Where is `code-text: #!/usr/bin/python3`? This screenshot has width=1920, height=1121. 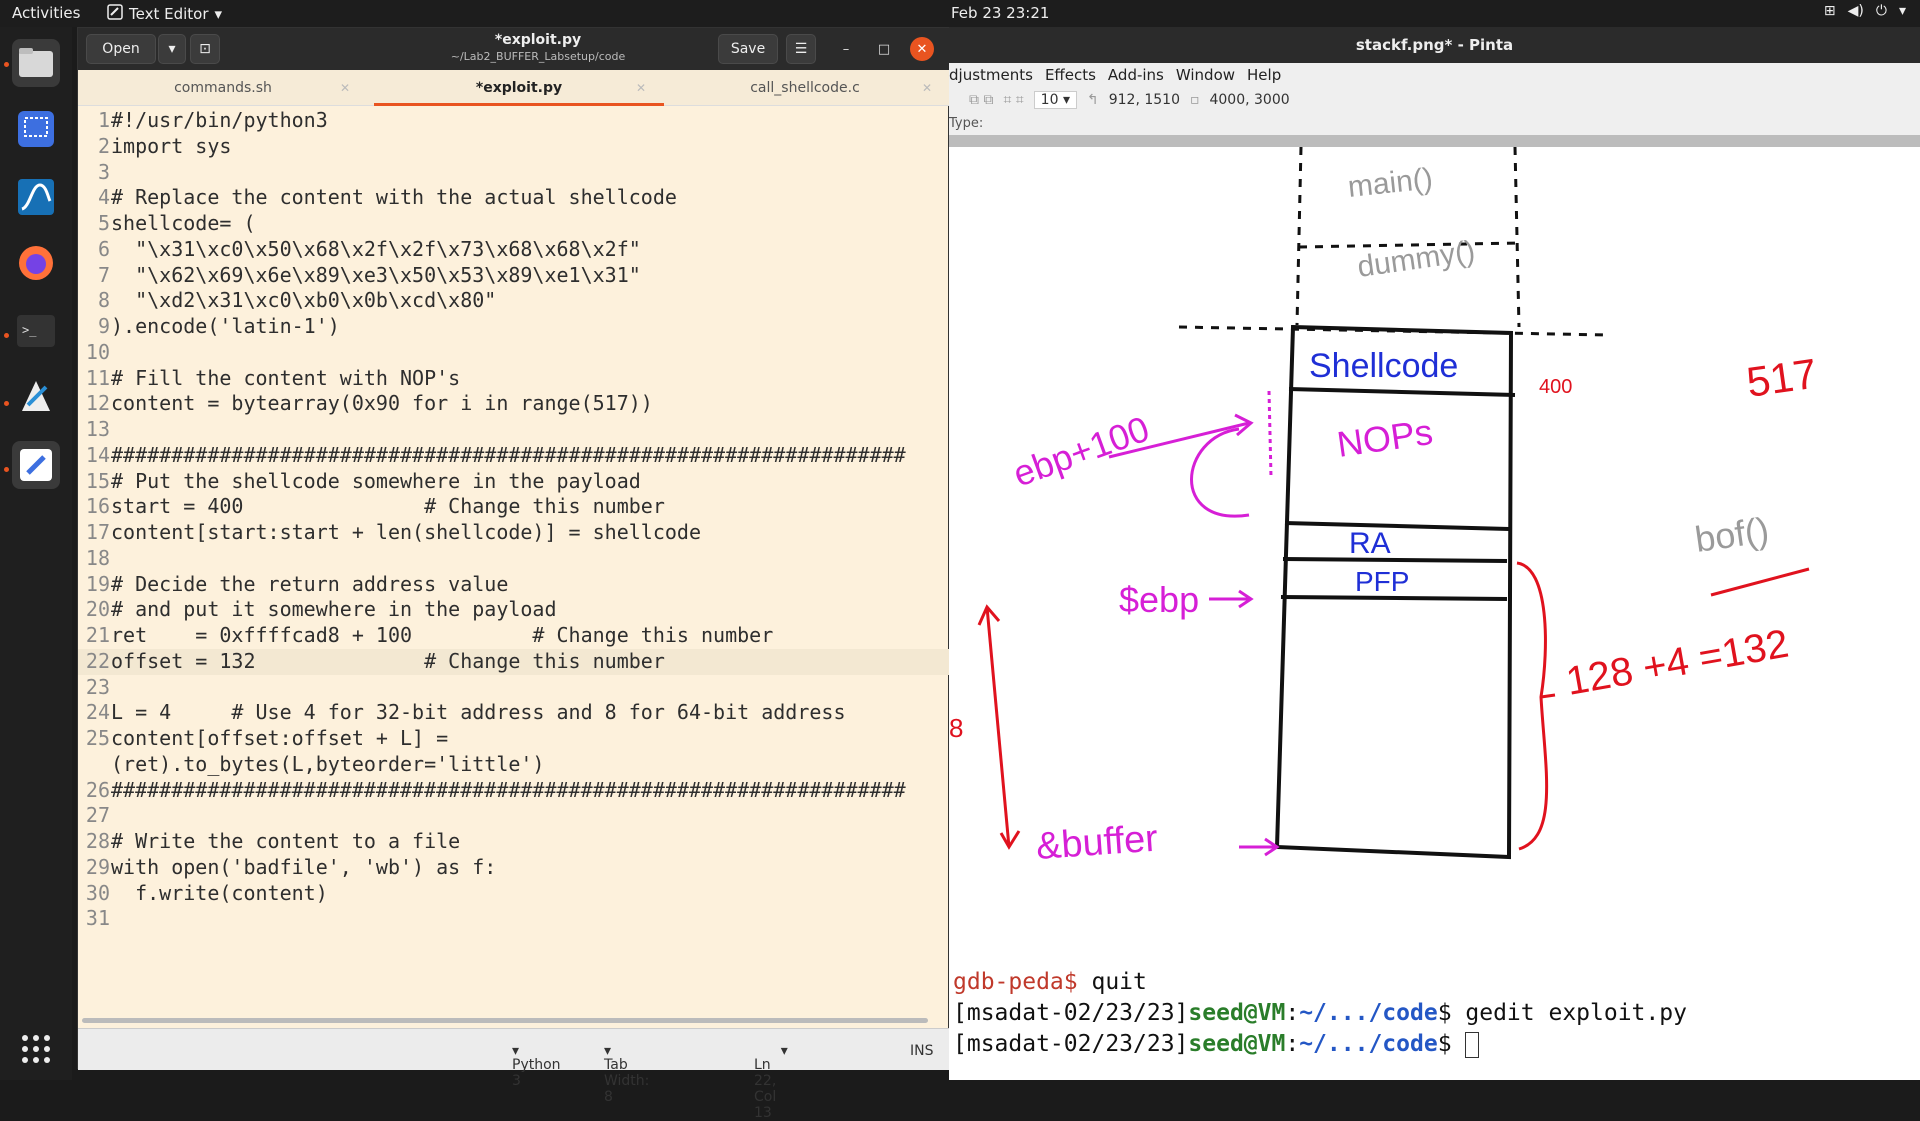 code-text: #!/usr/bin/python3 is located at coordinates (219, 120).